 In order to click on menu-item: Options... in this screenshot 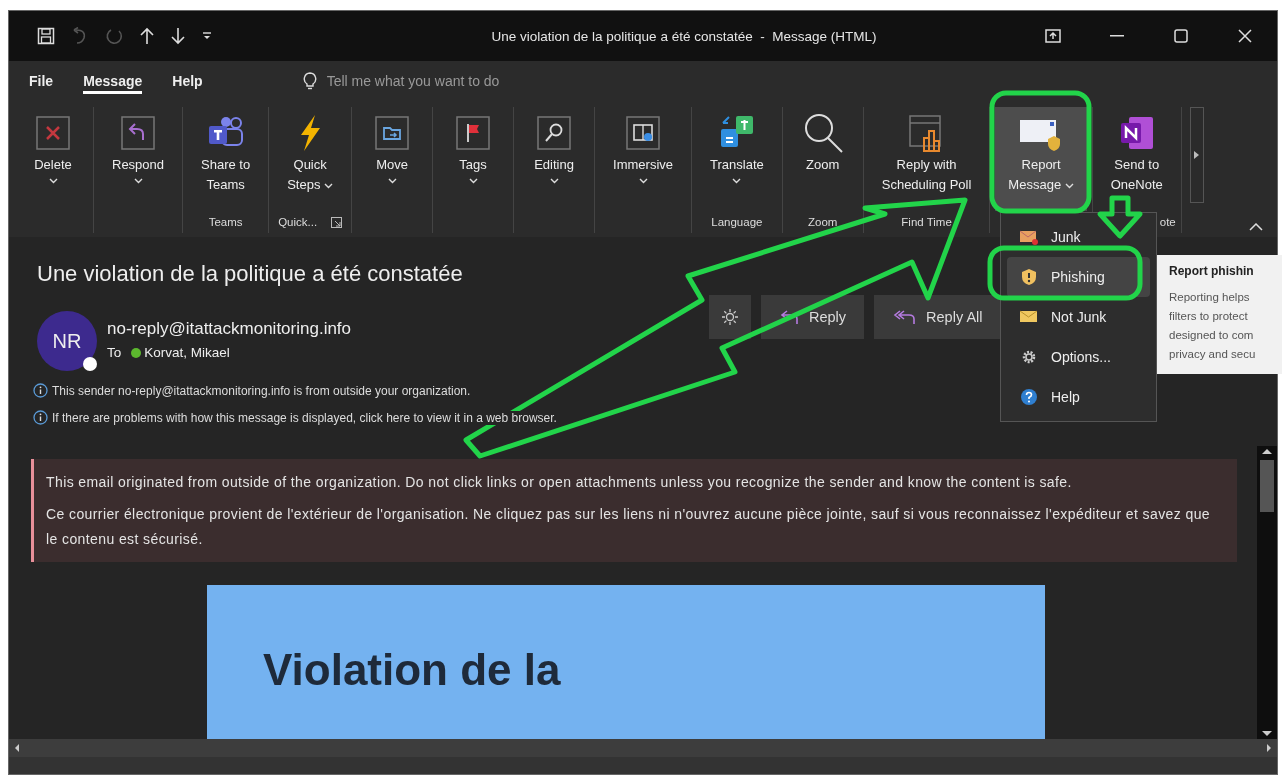, I will do `click(1078, 357)`.